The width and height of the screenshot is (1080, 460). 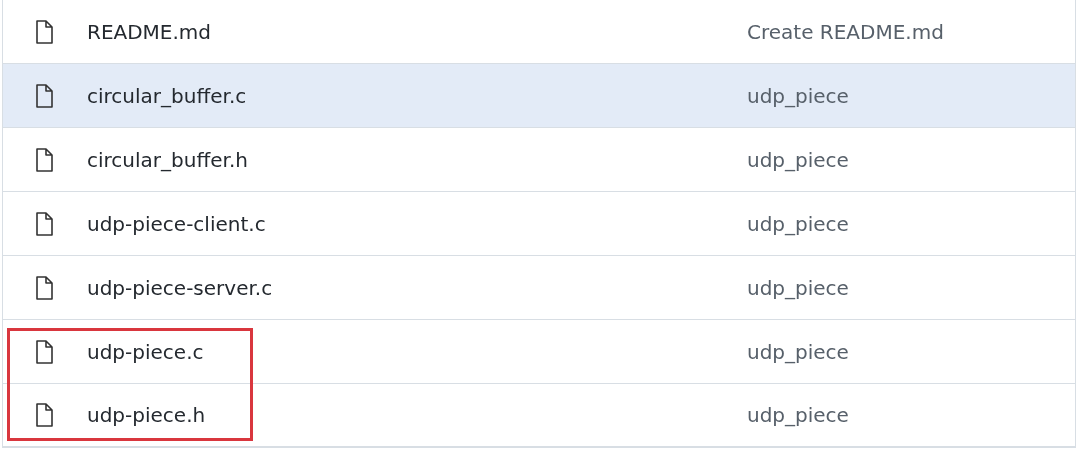 I want to click on commit-message-link: Create README.md, so click(x=845, y=31).